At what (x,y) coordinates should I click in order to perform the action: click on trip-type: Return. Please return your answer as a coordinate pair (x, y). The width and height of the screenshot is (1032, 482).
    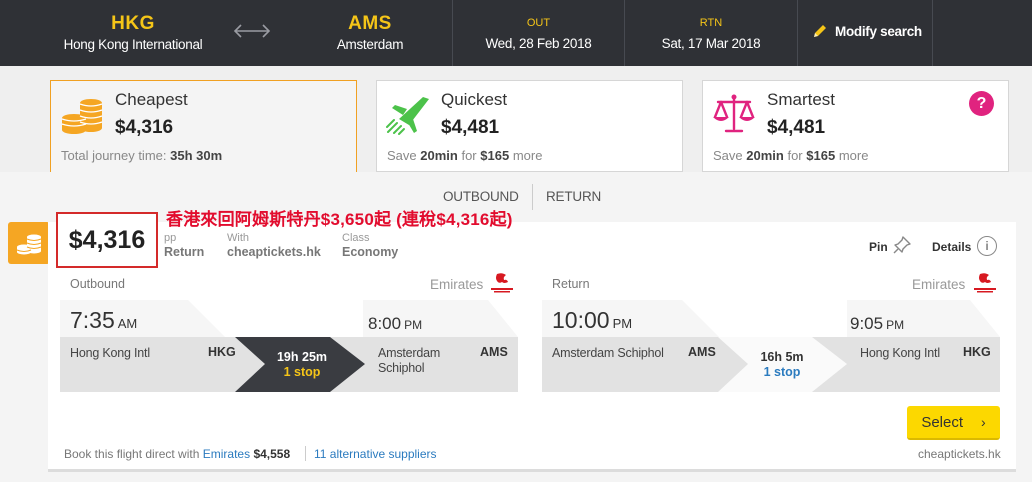
    Looking at the image, I should click on (184, 252).